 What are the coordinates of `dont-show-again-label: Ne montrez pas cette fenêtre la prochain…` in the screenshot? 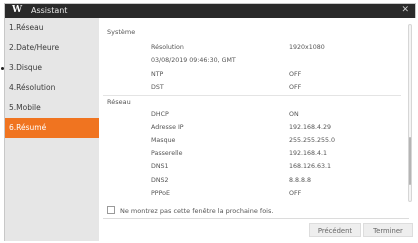 It's located at (197, 211).